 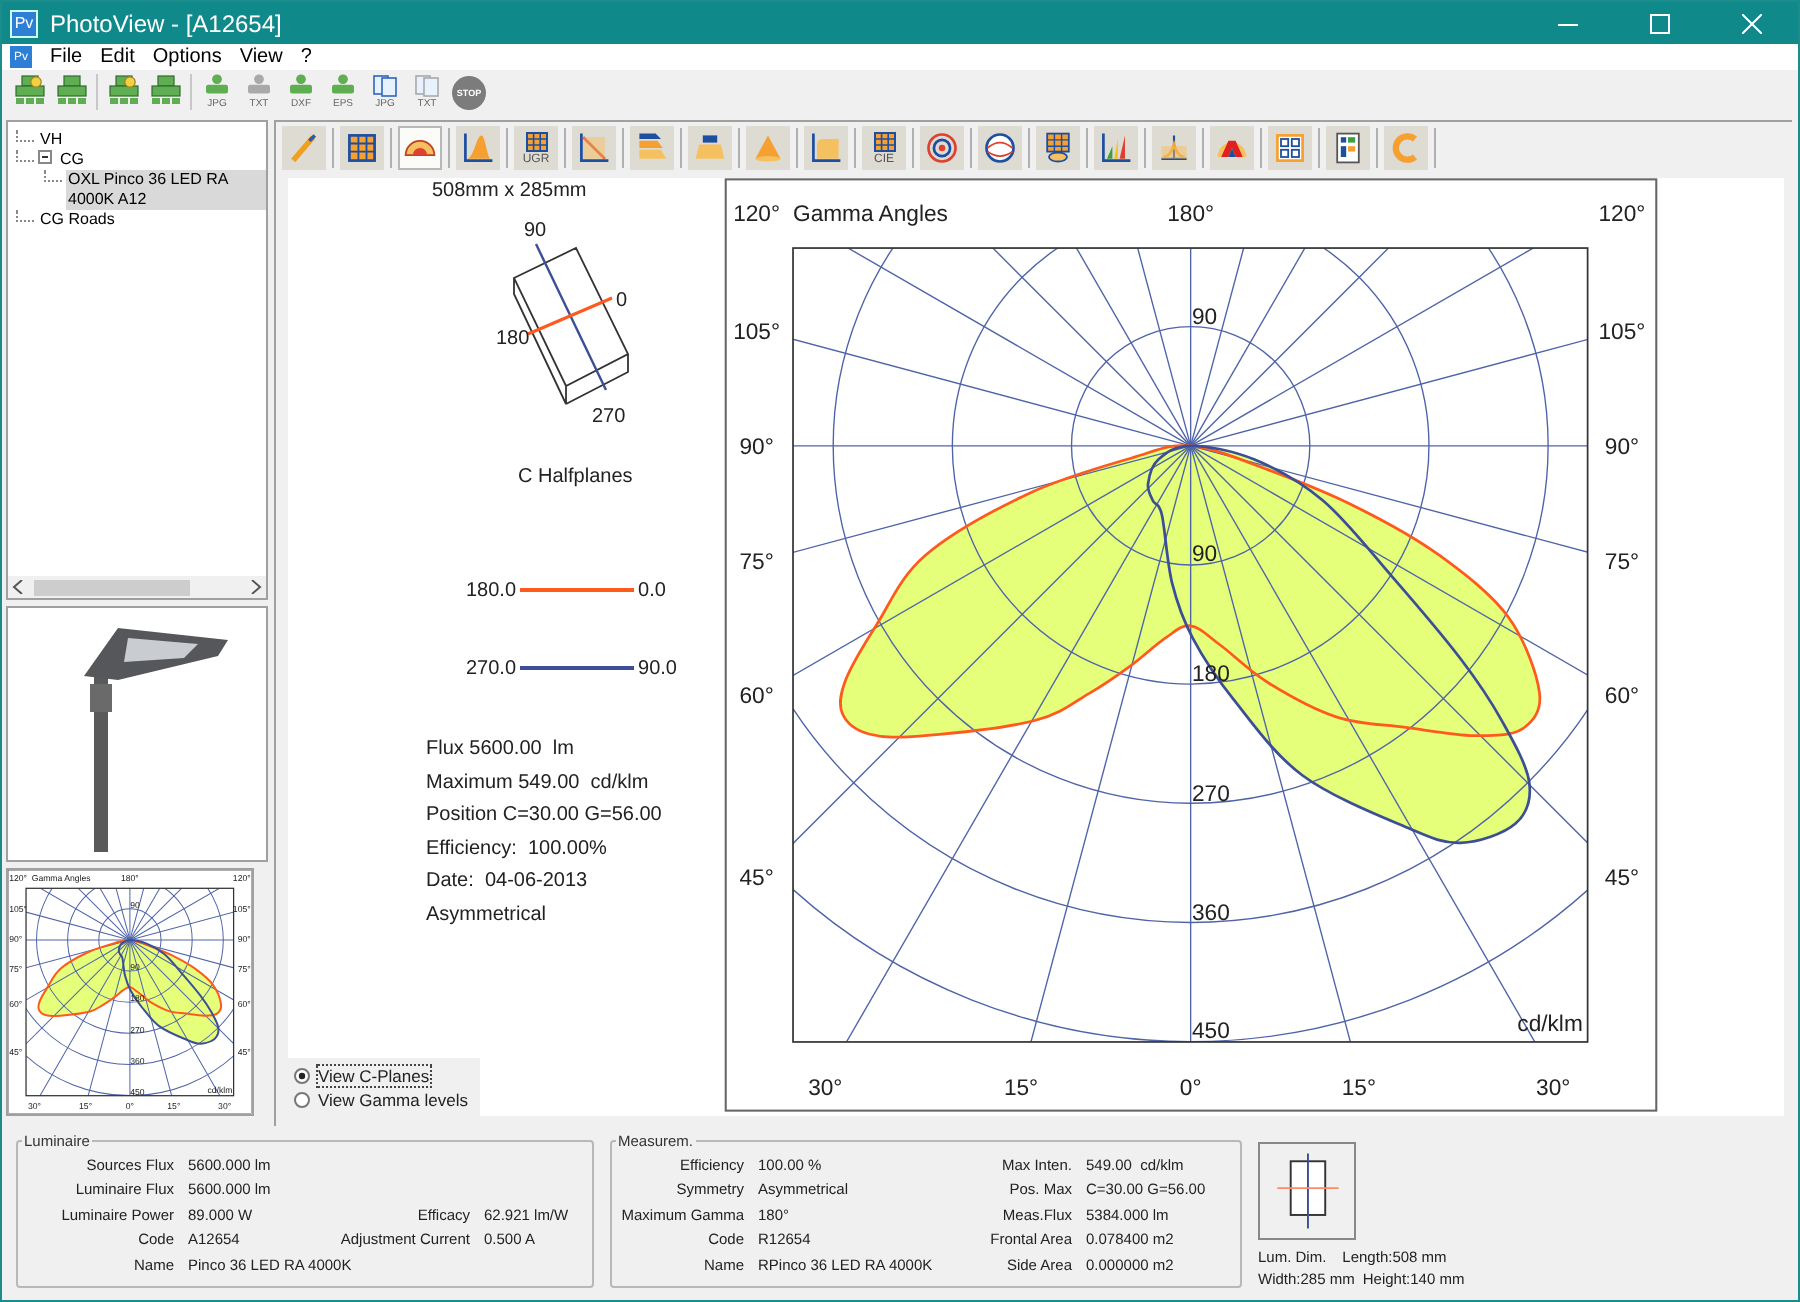 What do you see at coordinates (1174, 148) in the screenshot?
I see `chart-icon` at bounding box center [1174, 148].